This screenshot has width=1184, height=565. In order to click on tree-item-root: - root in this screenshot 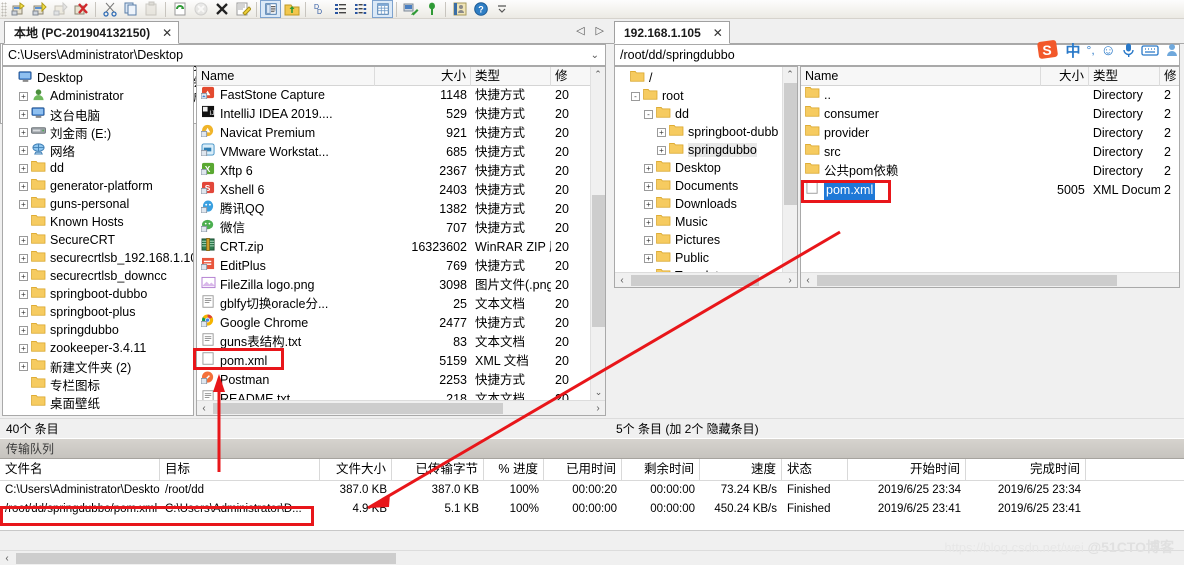, I will do `click(707, 96)`.